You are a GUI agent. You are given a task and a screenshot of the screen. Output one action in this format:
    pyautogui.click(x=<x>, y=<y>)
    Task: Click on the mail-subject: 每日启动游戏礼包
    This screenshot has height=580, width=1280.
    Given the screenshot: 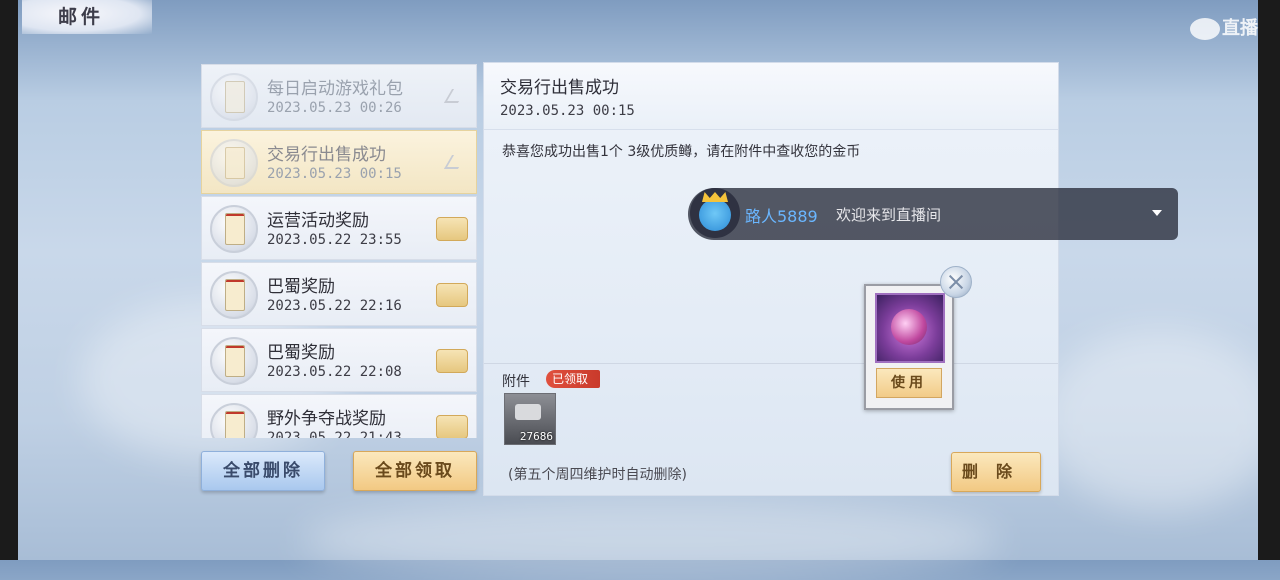 What is the action you would take?
    pyautogui.click(x=335, y=89)
    